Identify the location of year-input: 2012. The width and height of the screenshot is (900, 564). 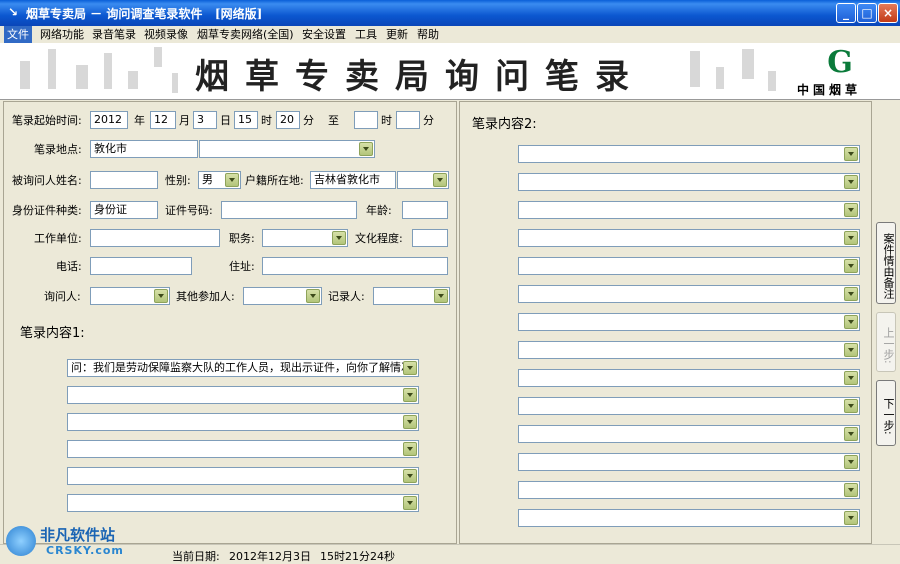
(109, 120).